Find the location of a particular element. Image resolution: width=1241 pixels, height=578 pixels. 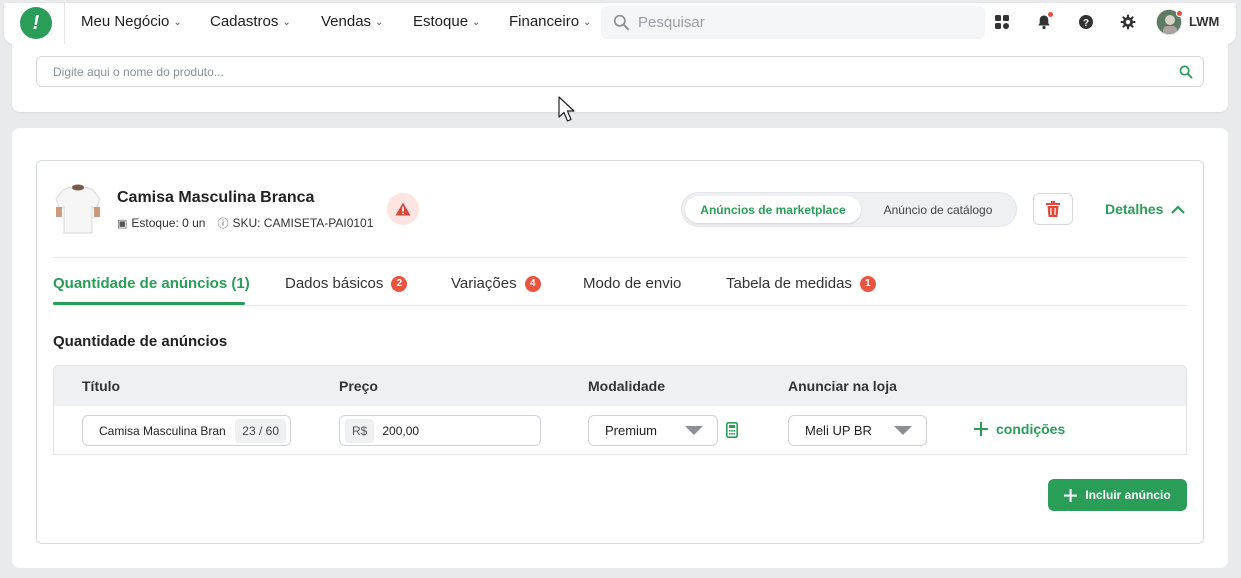

trash-icon is located at coordinates (1053, 209).